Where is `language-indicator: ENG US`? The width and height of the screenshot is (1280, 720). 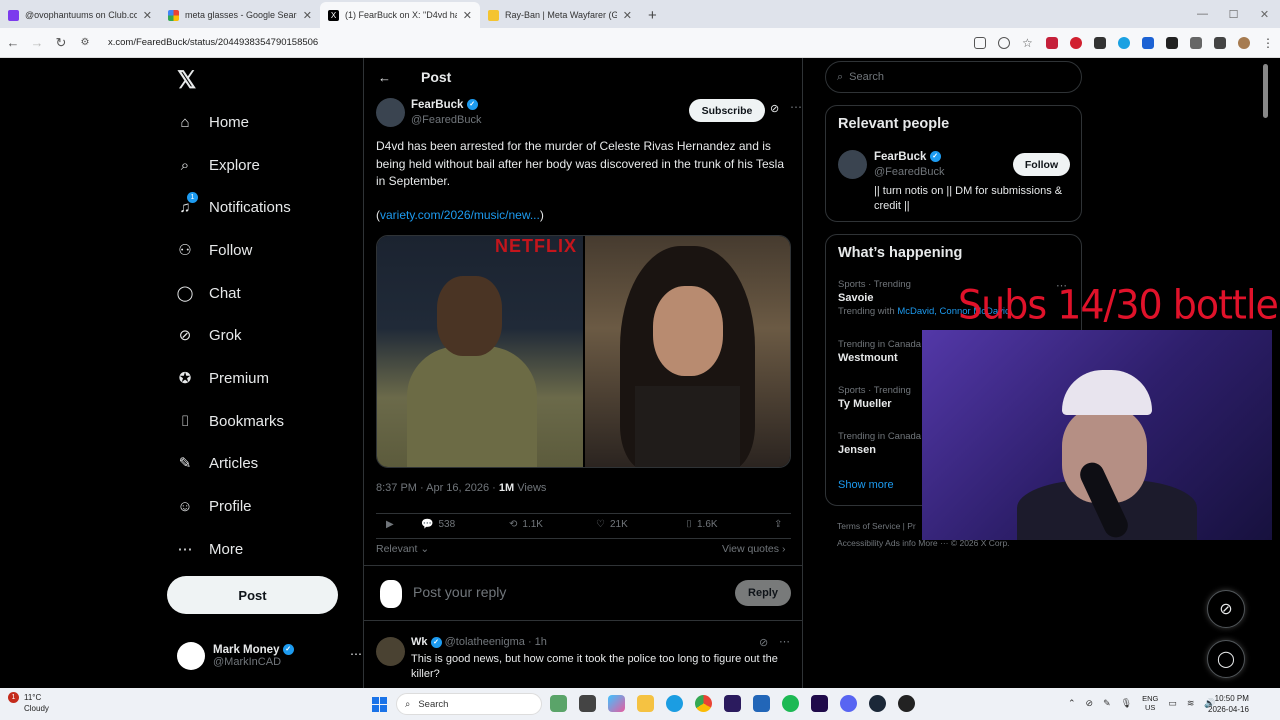
language-indicator: ENG US is located at coordinates (1150, 703).